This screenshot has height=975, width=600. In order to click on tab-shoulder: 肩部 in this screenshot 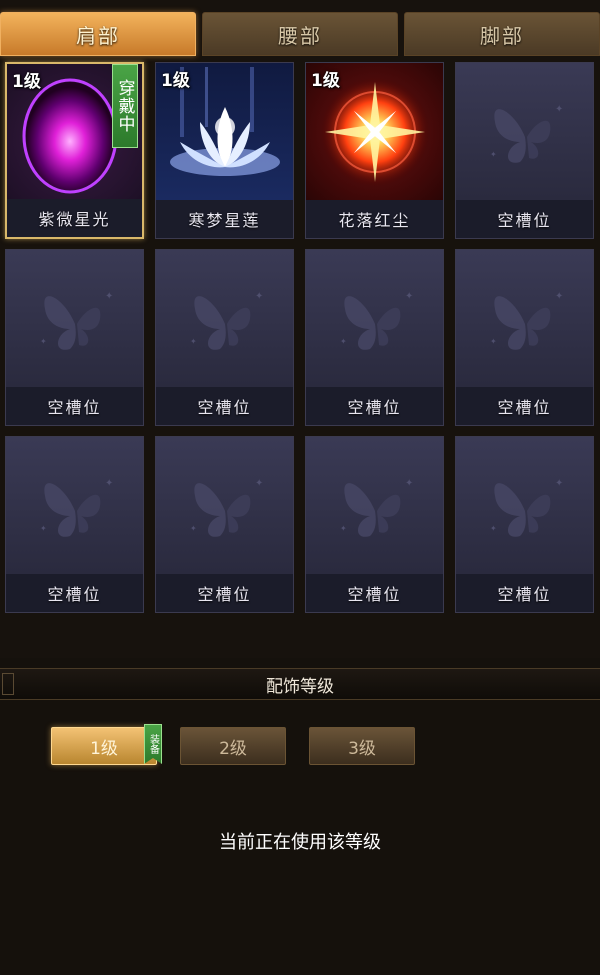, I will do `click(98, 34)`.